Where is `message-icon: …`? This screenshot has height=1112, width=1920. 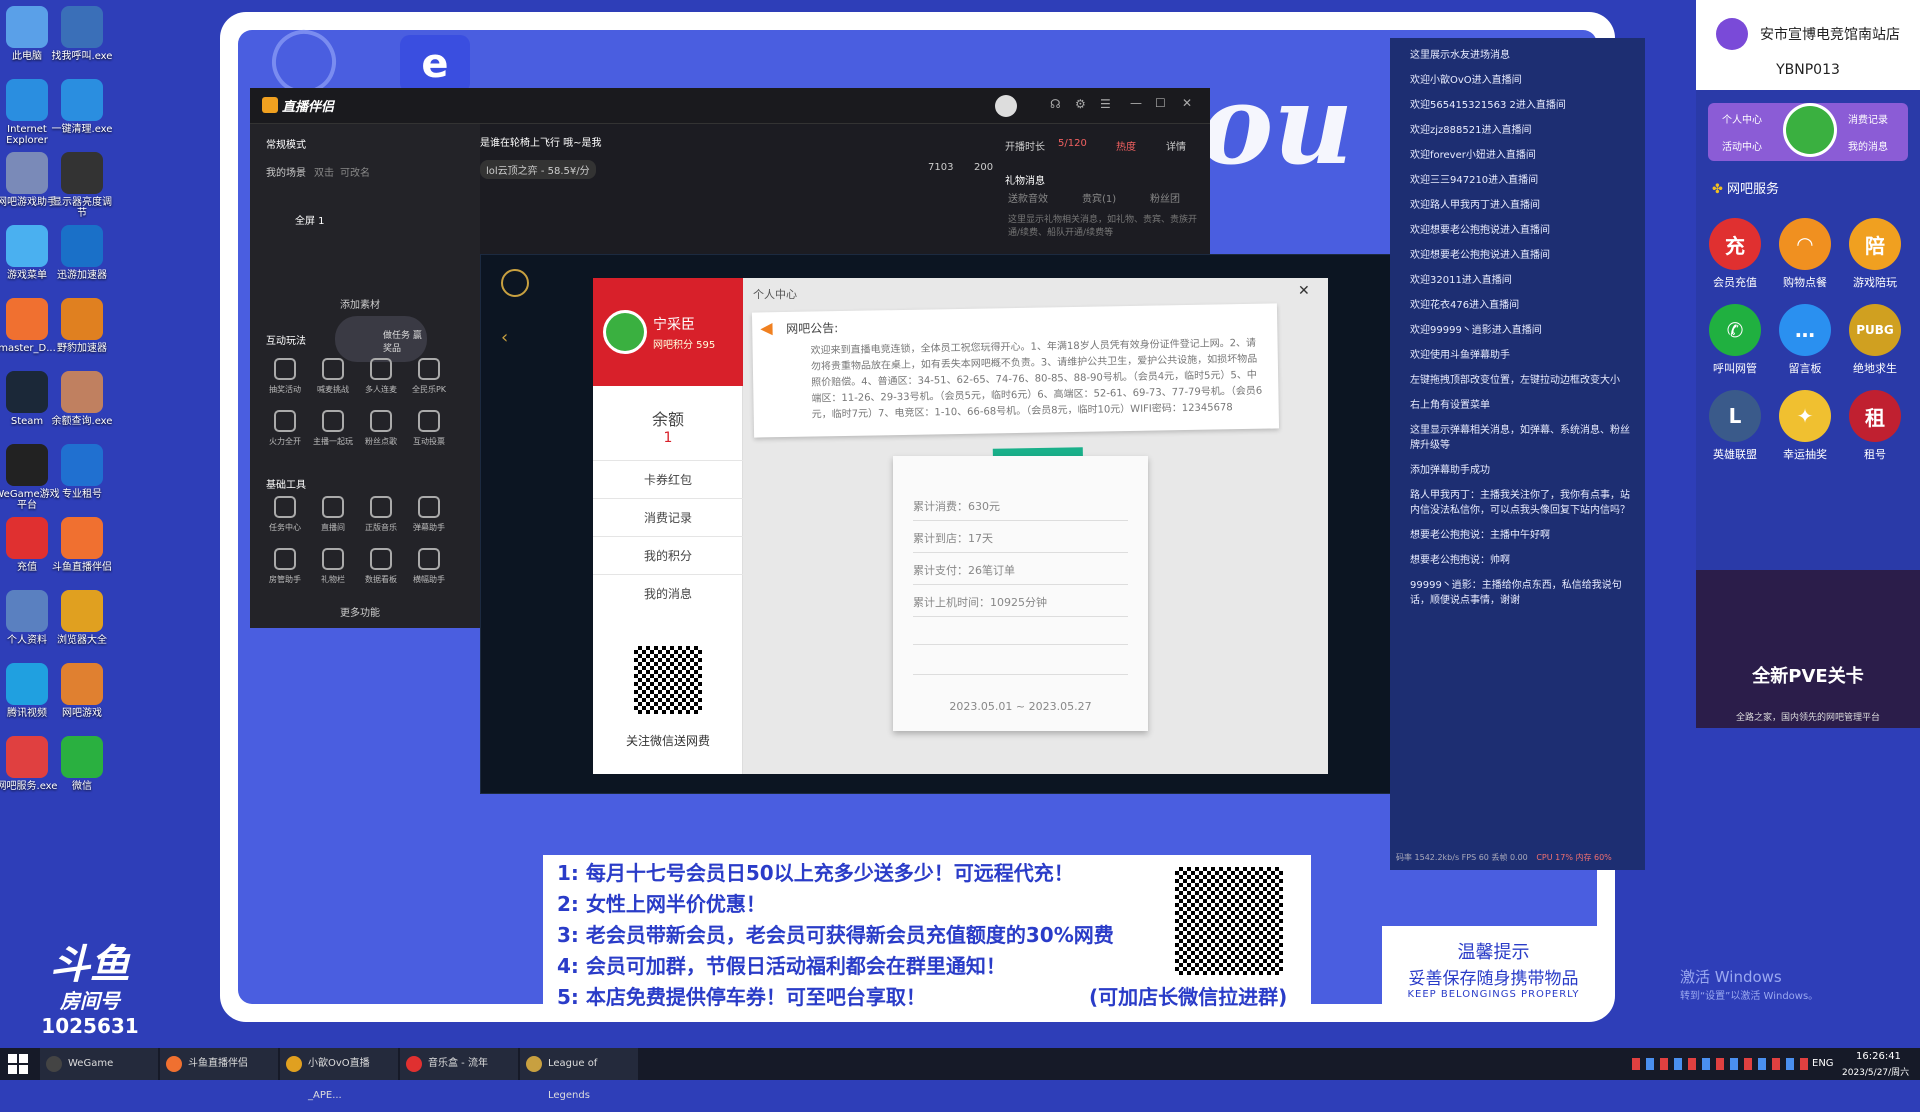 message-icon: … is located at coordinates (1805, 330).